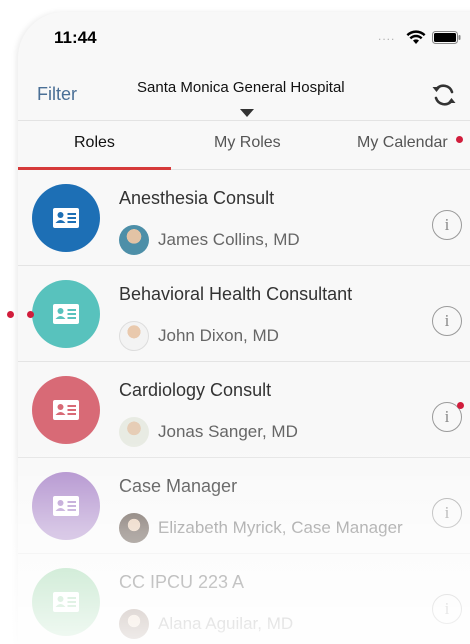 The width and height of the screenshot is (470, 644). Describe the element at coordinates (236, 294) in the screenshot. I see `role-name: Behavioral Health Consultant` at that location.